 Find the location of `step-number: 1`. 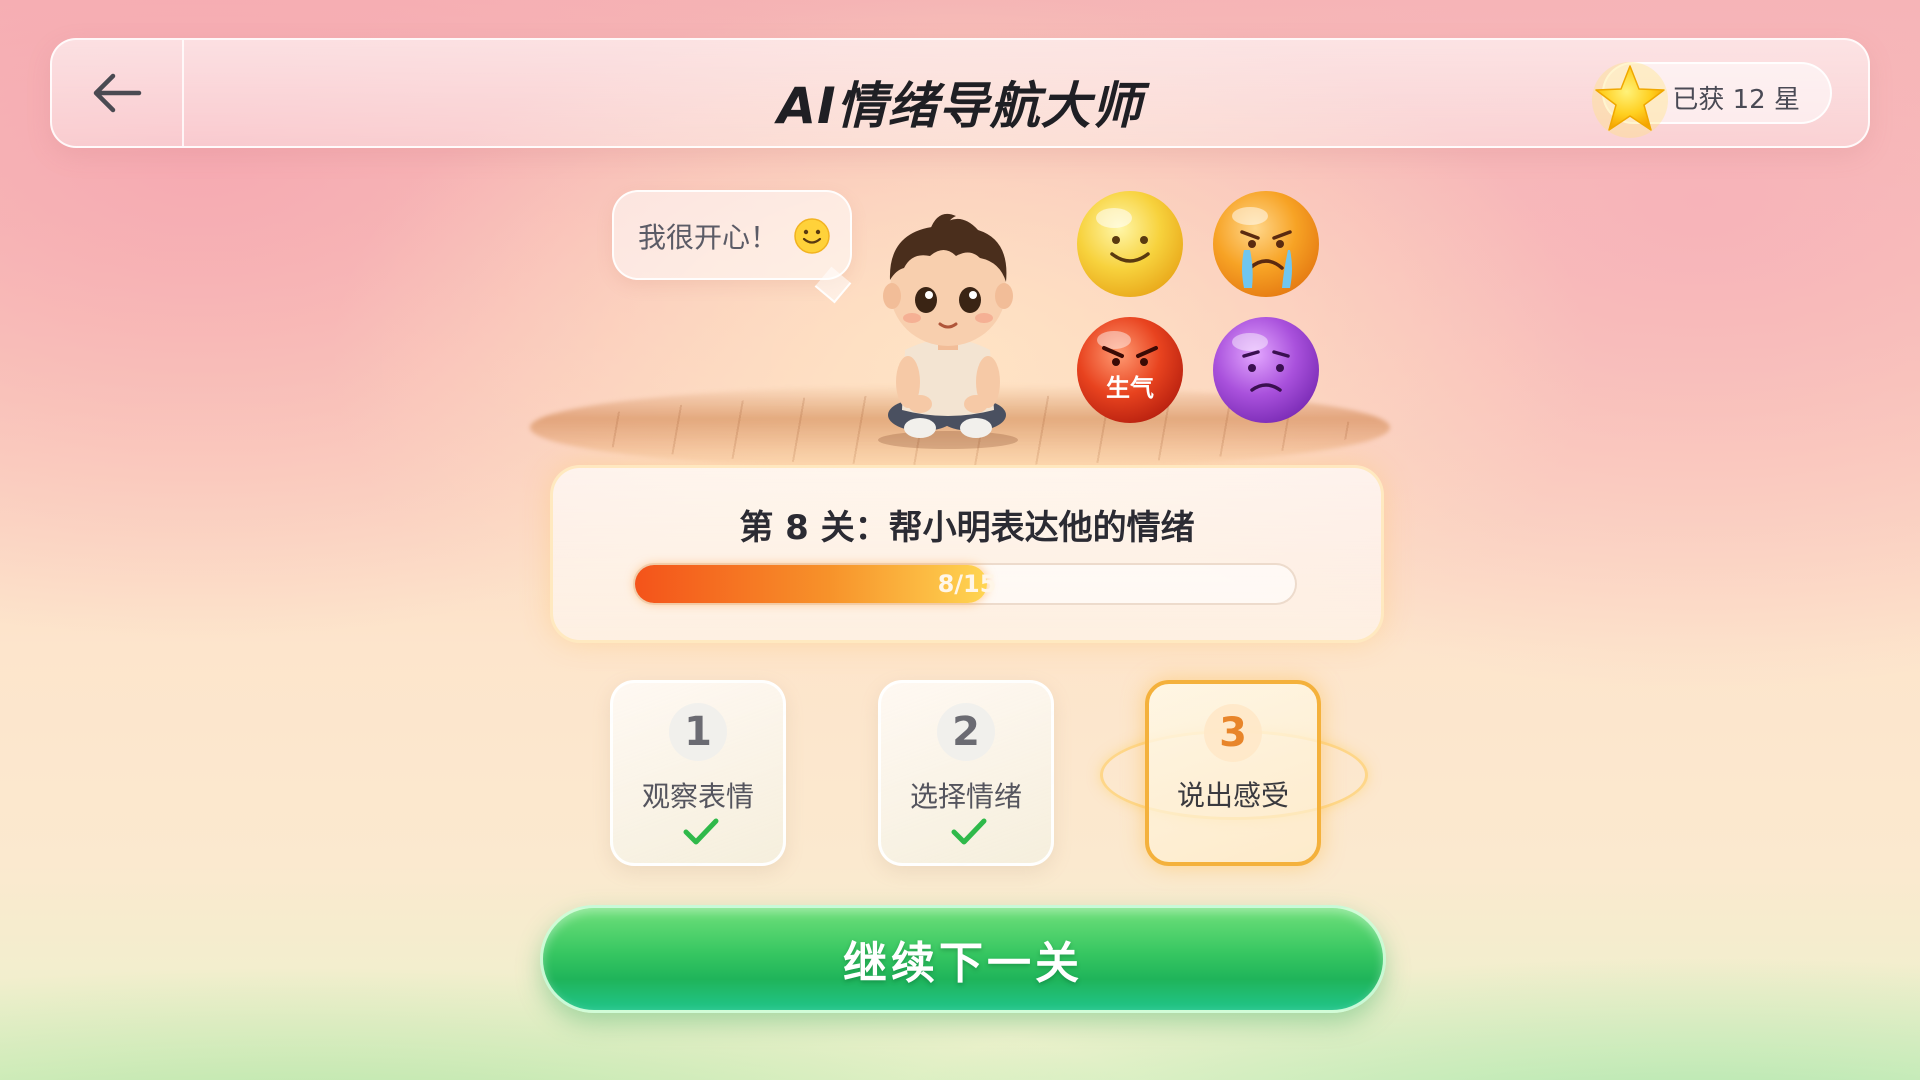

step-number: 1 is located at coordinates (698, 732).